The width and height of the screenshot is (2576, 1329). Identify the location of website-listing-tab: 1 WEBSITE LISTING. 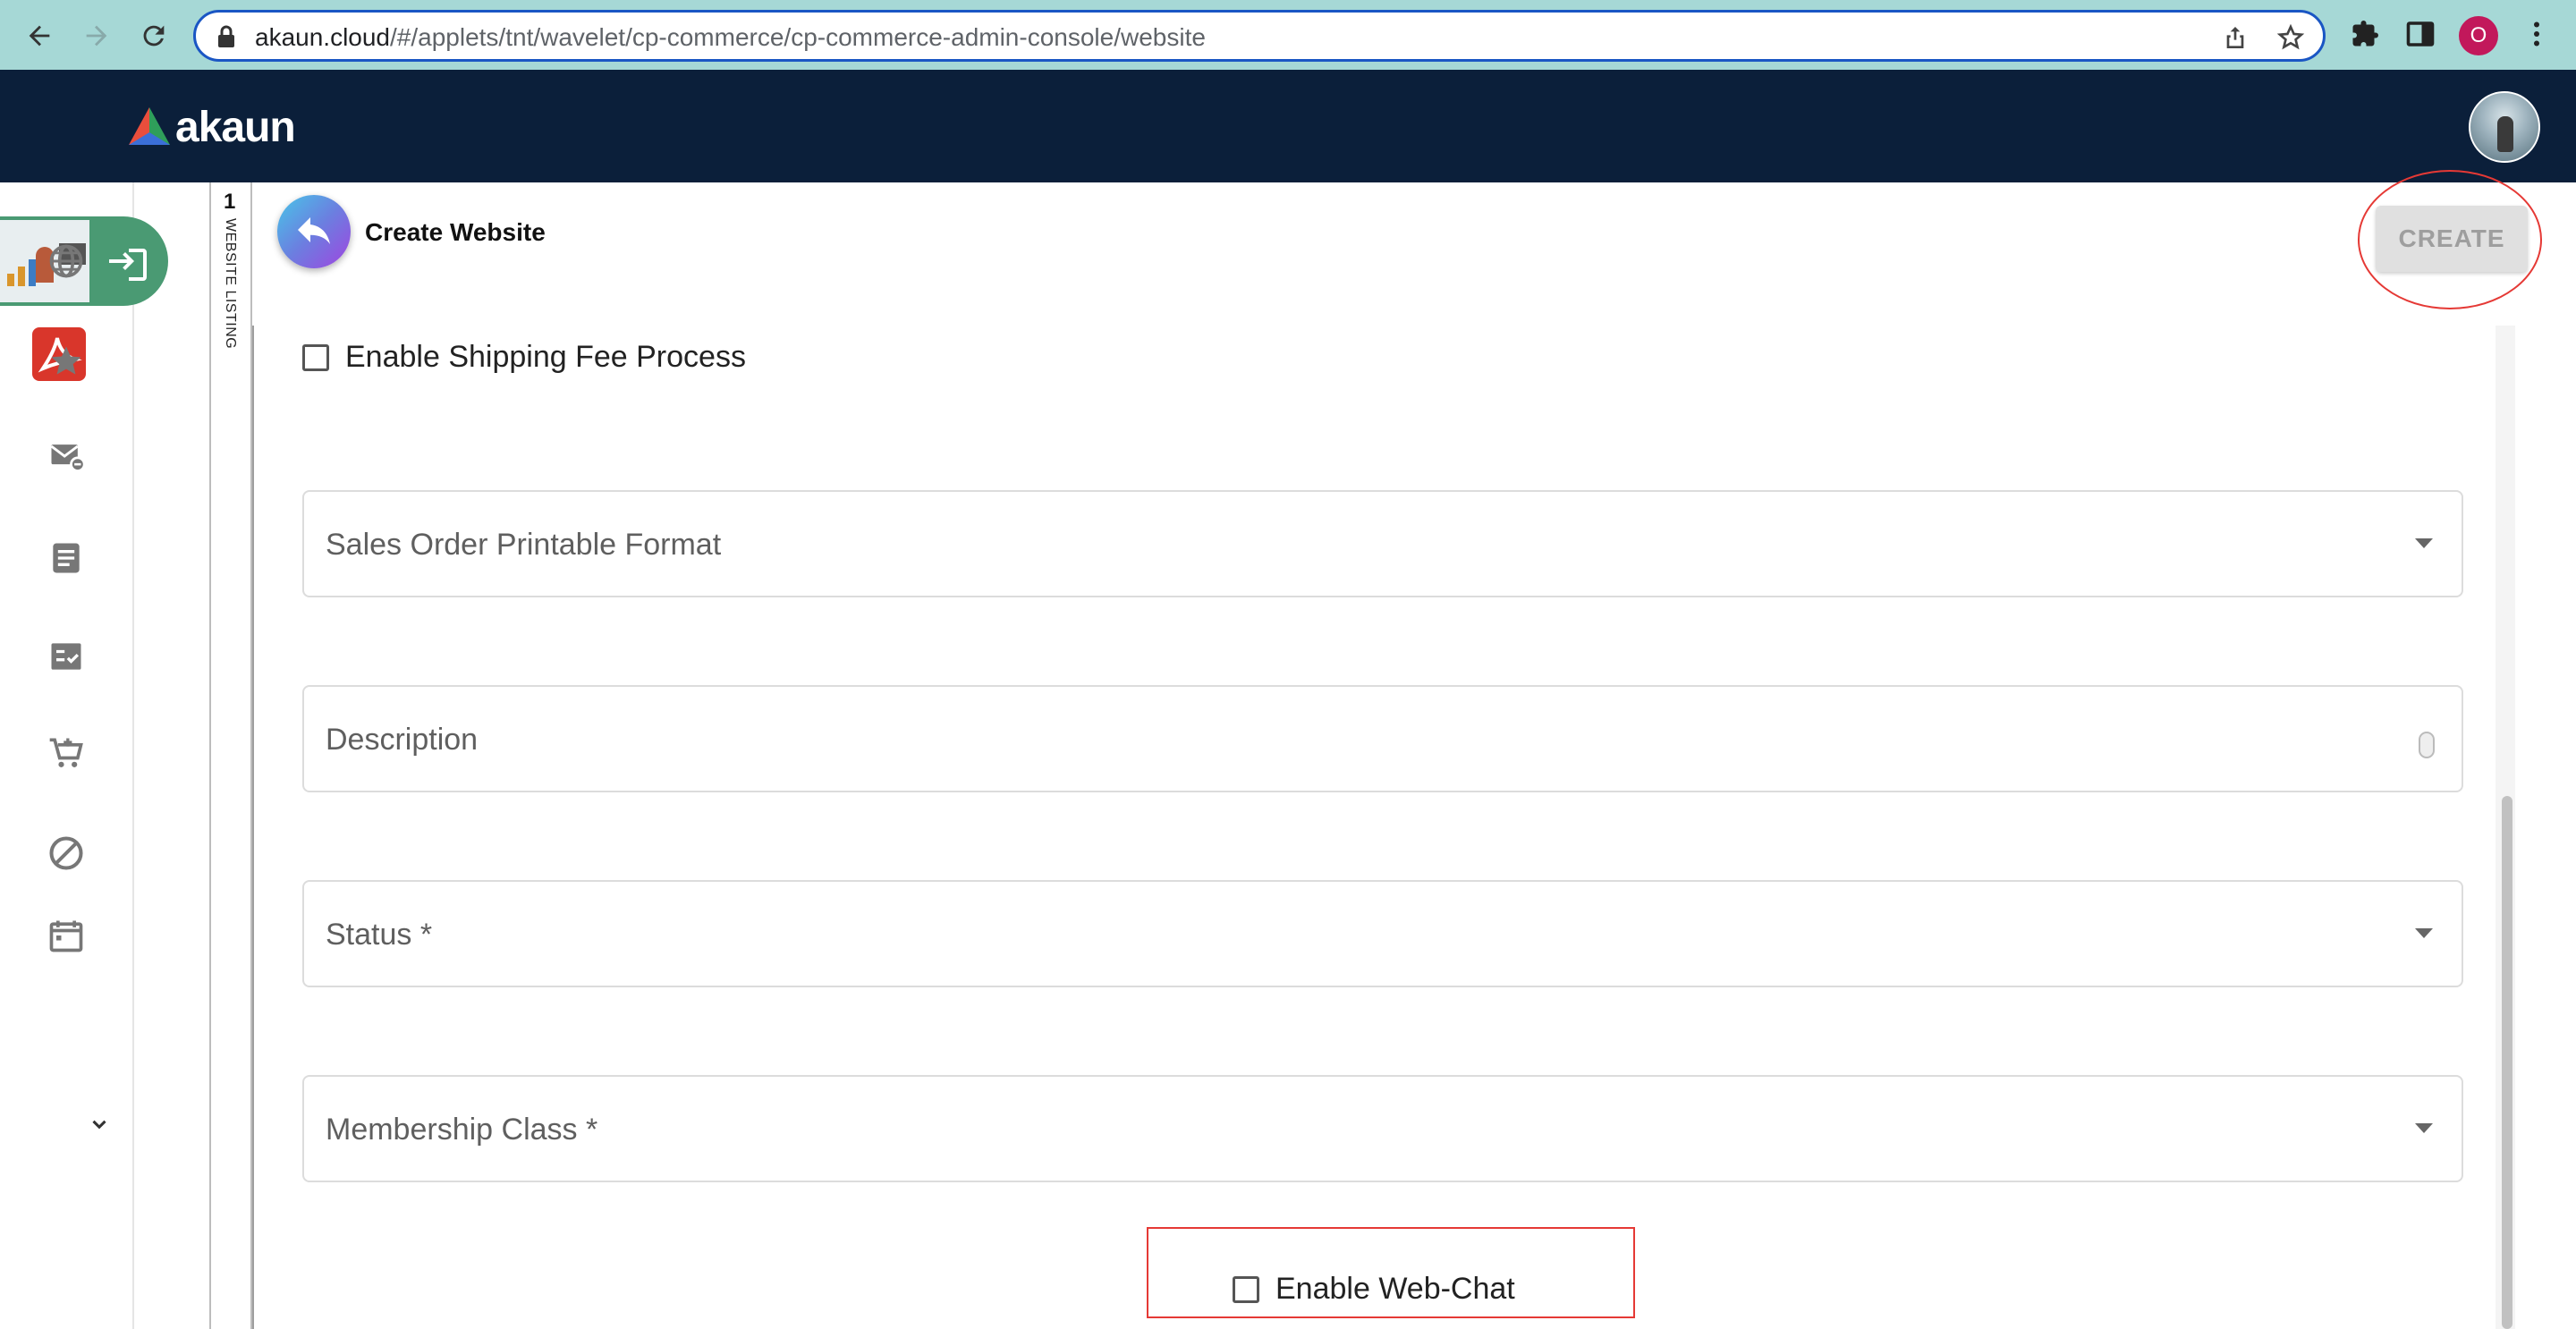
(230, 755).